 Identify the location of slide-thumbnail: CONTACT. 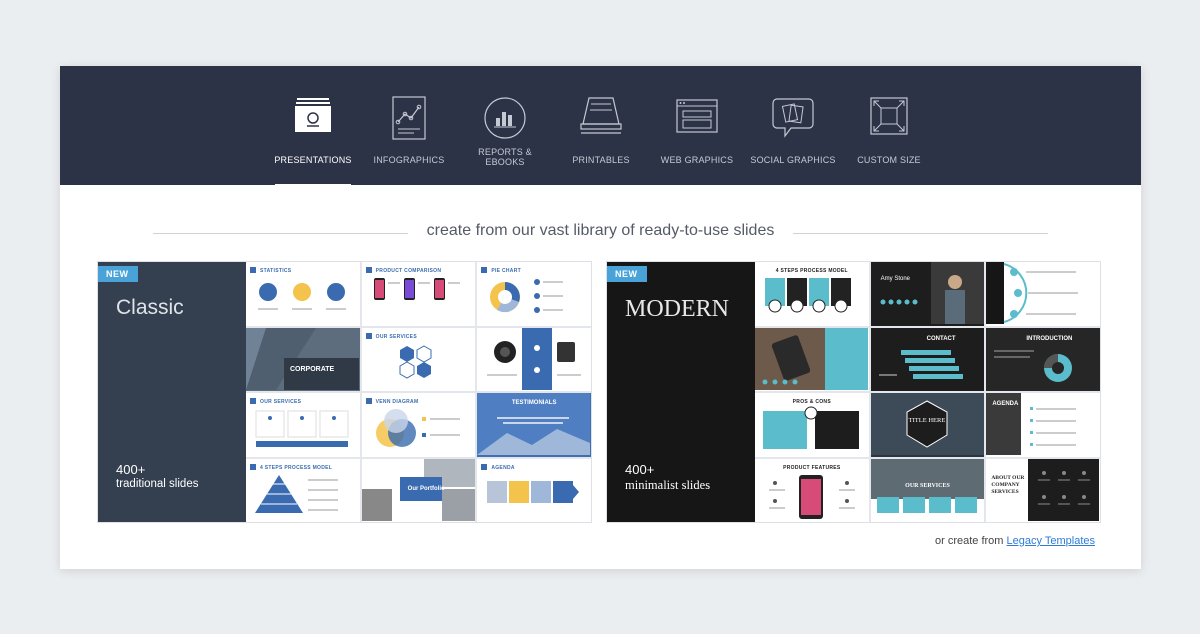
(927, 359).